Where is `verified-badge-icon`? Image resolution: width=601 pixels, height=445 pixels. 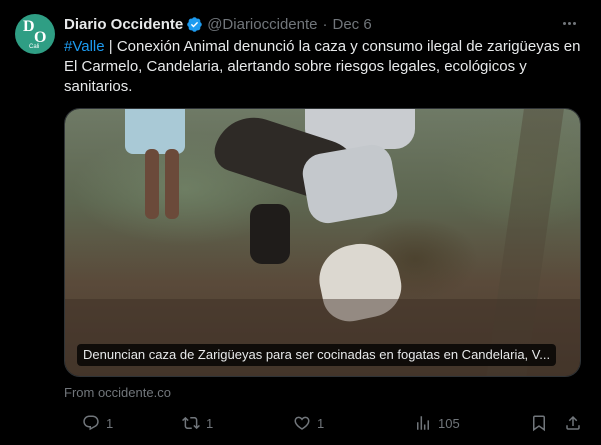
verified-badge-icon is located at coordinates (194, 24).